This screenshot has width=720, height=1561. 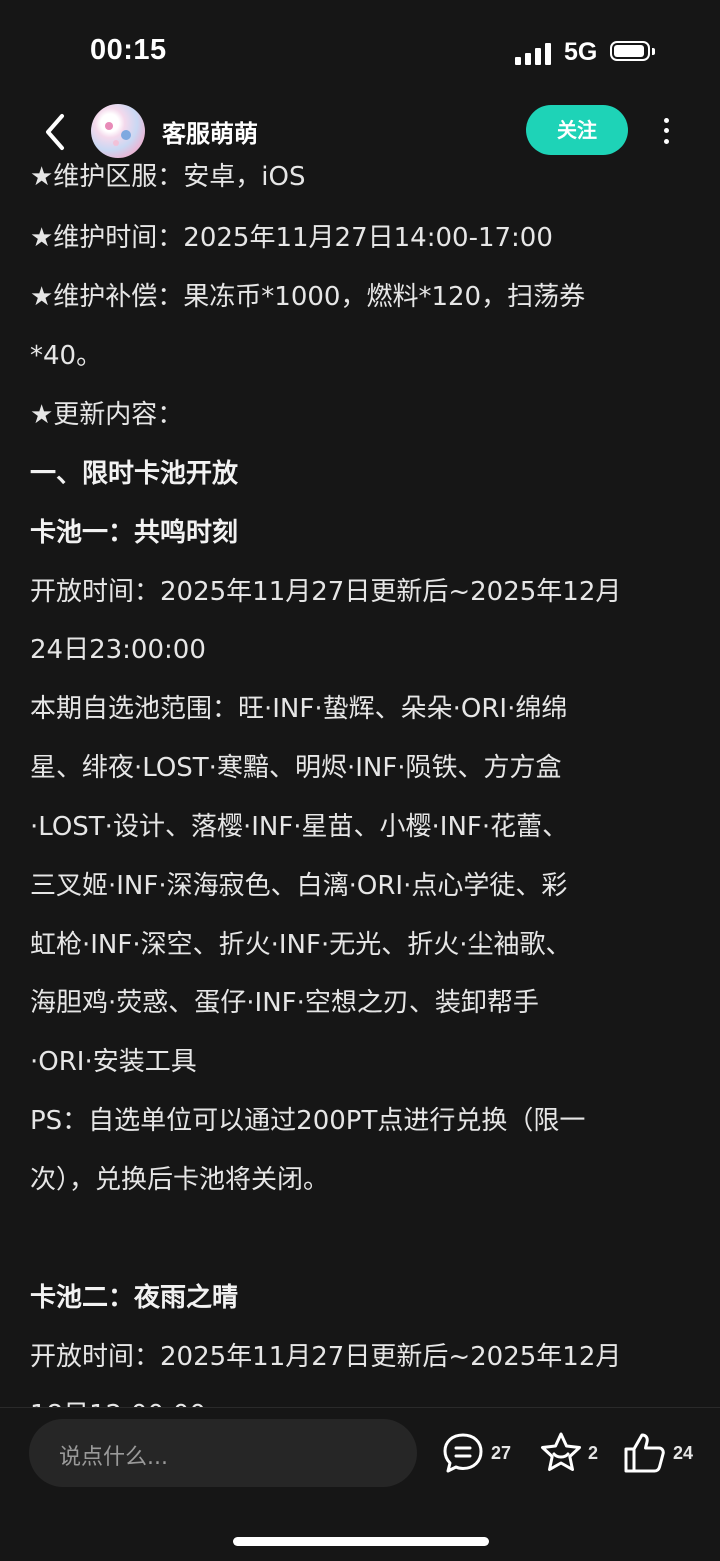 What do you see at coordinates (113, 1062) in the screenshot?
I see `article-line: ·ORI·安装工具` at bounding box center [113, 1062].